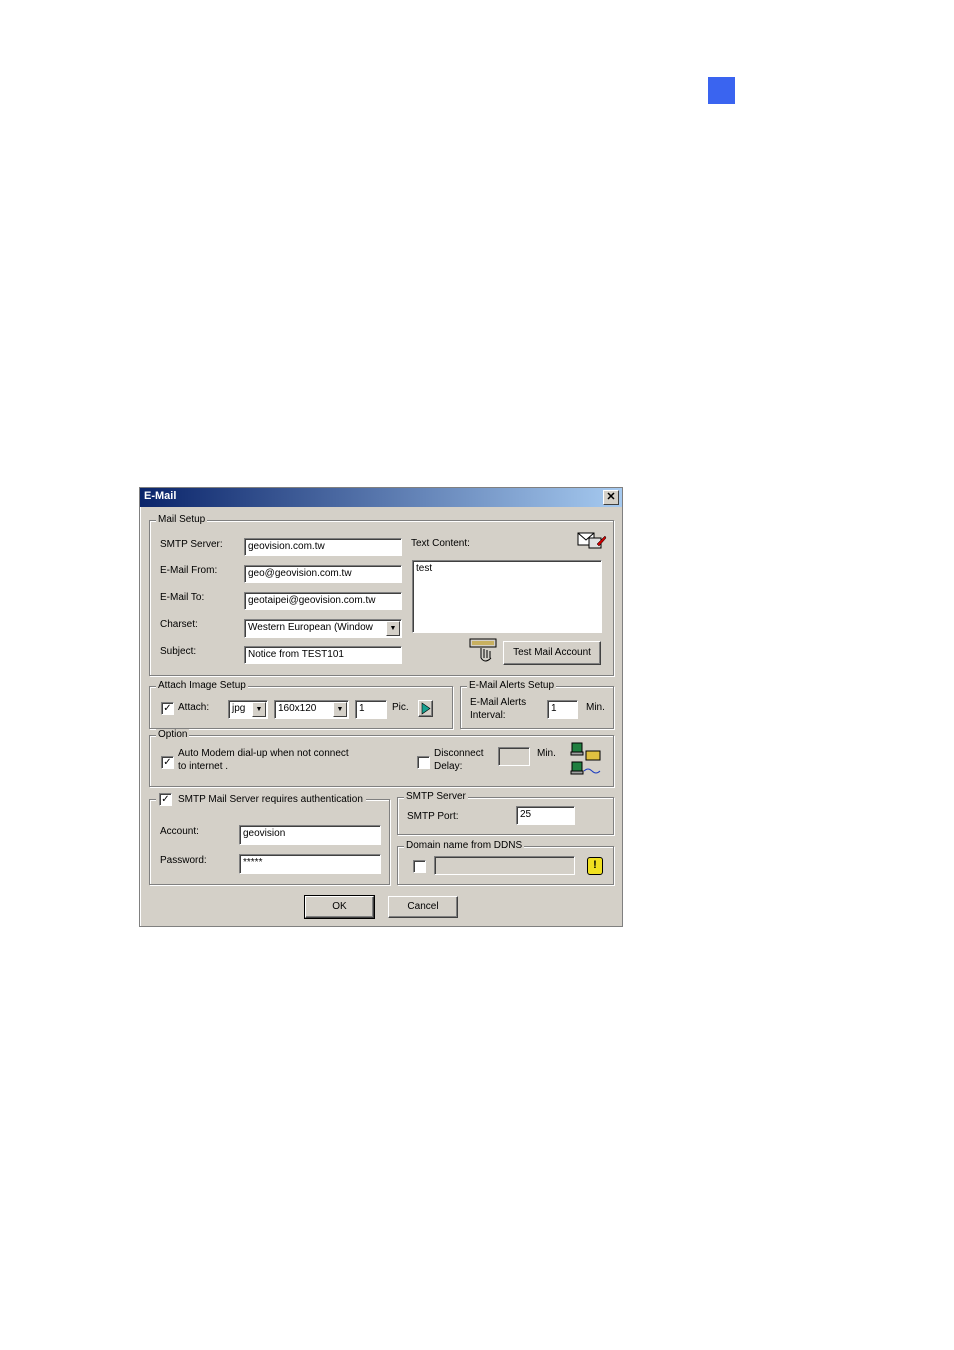  Describe the element at coordinates (323, 655) in the screenshot. I see `subject-input: Notice from TEST101` at that location.